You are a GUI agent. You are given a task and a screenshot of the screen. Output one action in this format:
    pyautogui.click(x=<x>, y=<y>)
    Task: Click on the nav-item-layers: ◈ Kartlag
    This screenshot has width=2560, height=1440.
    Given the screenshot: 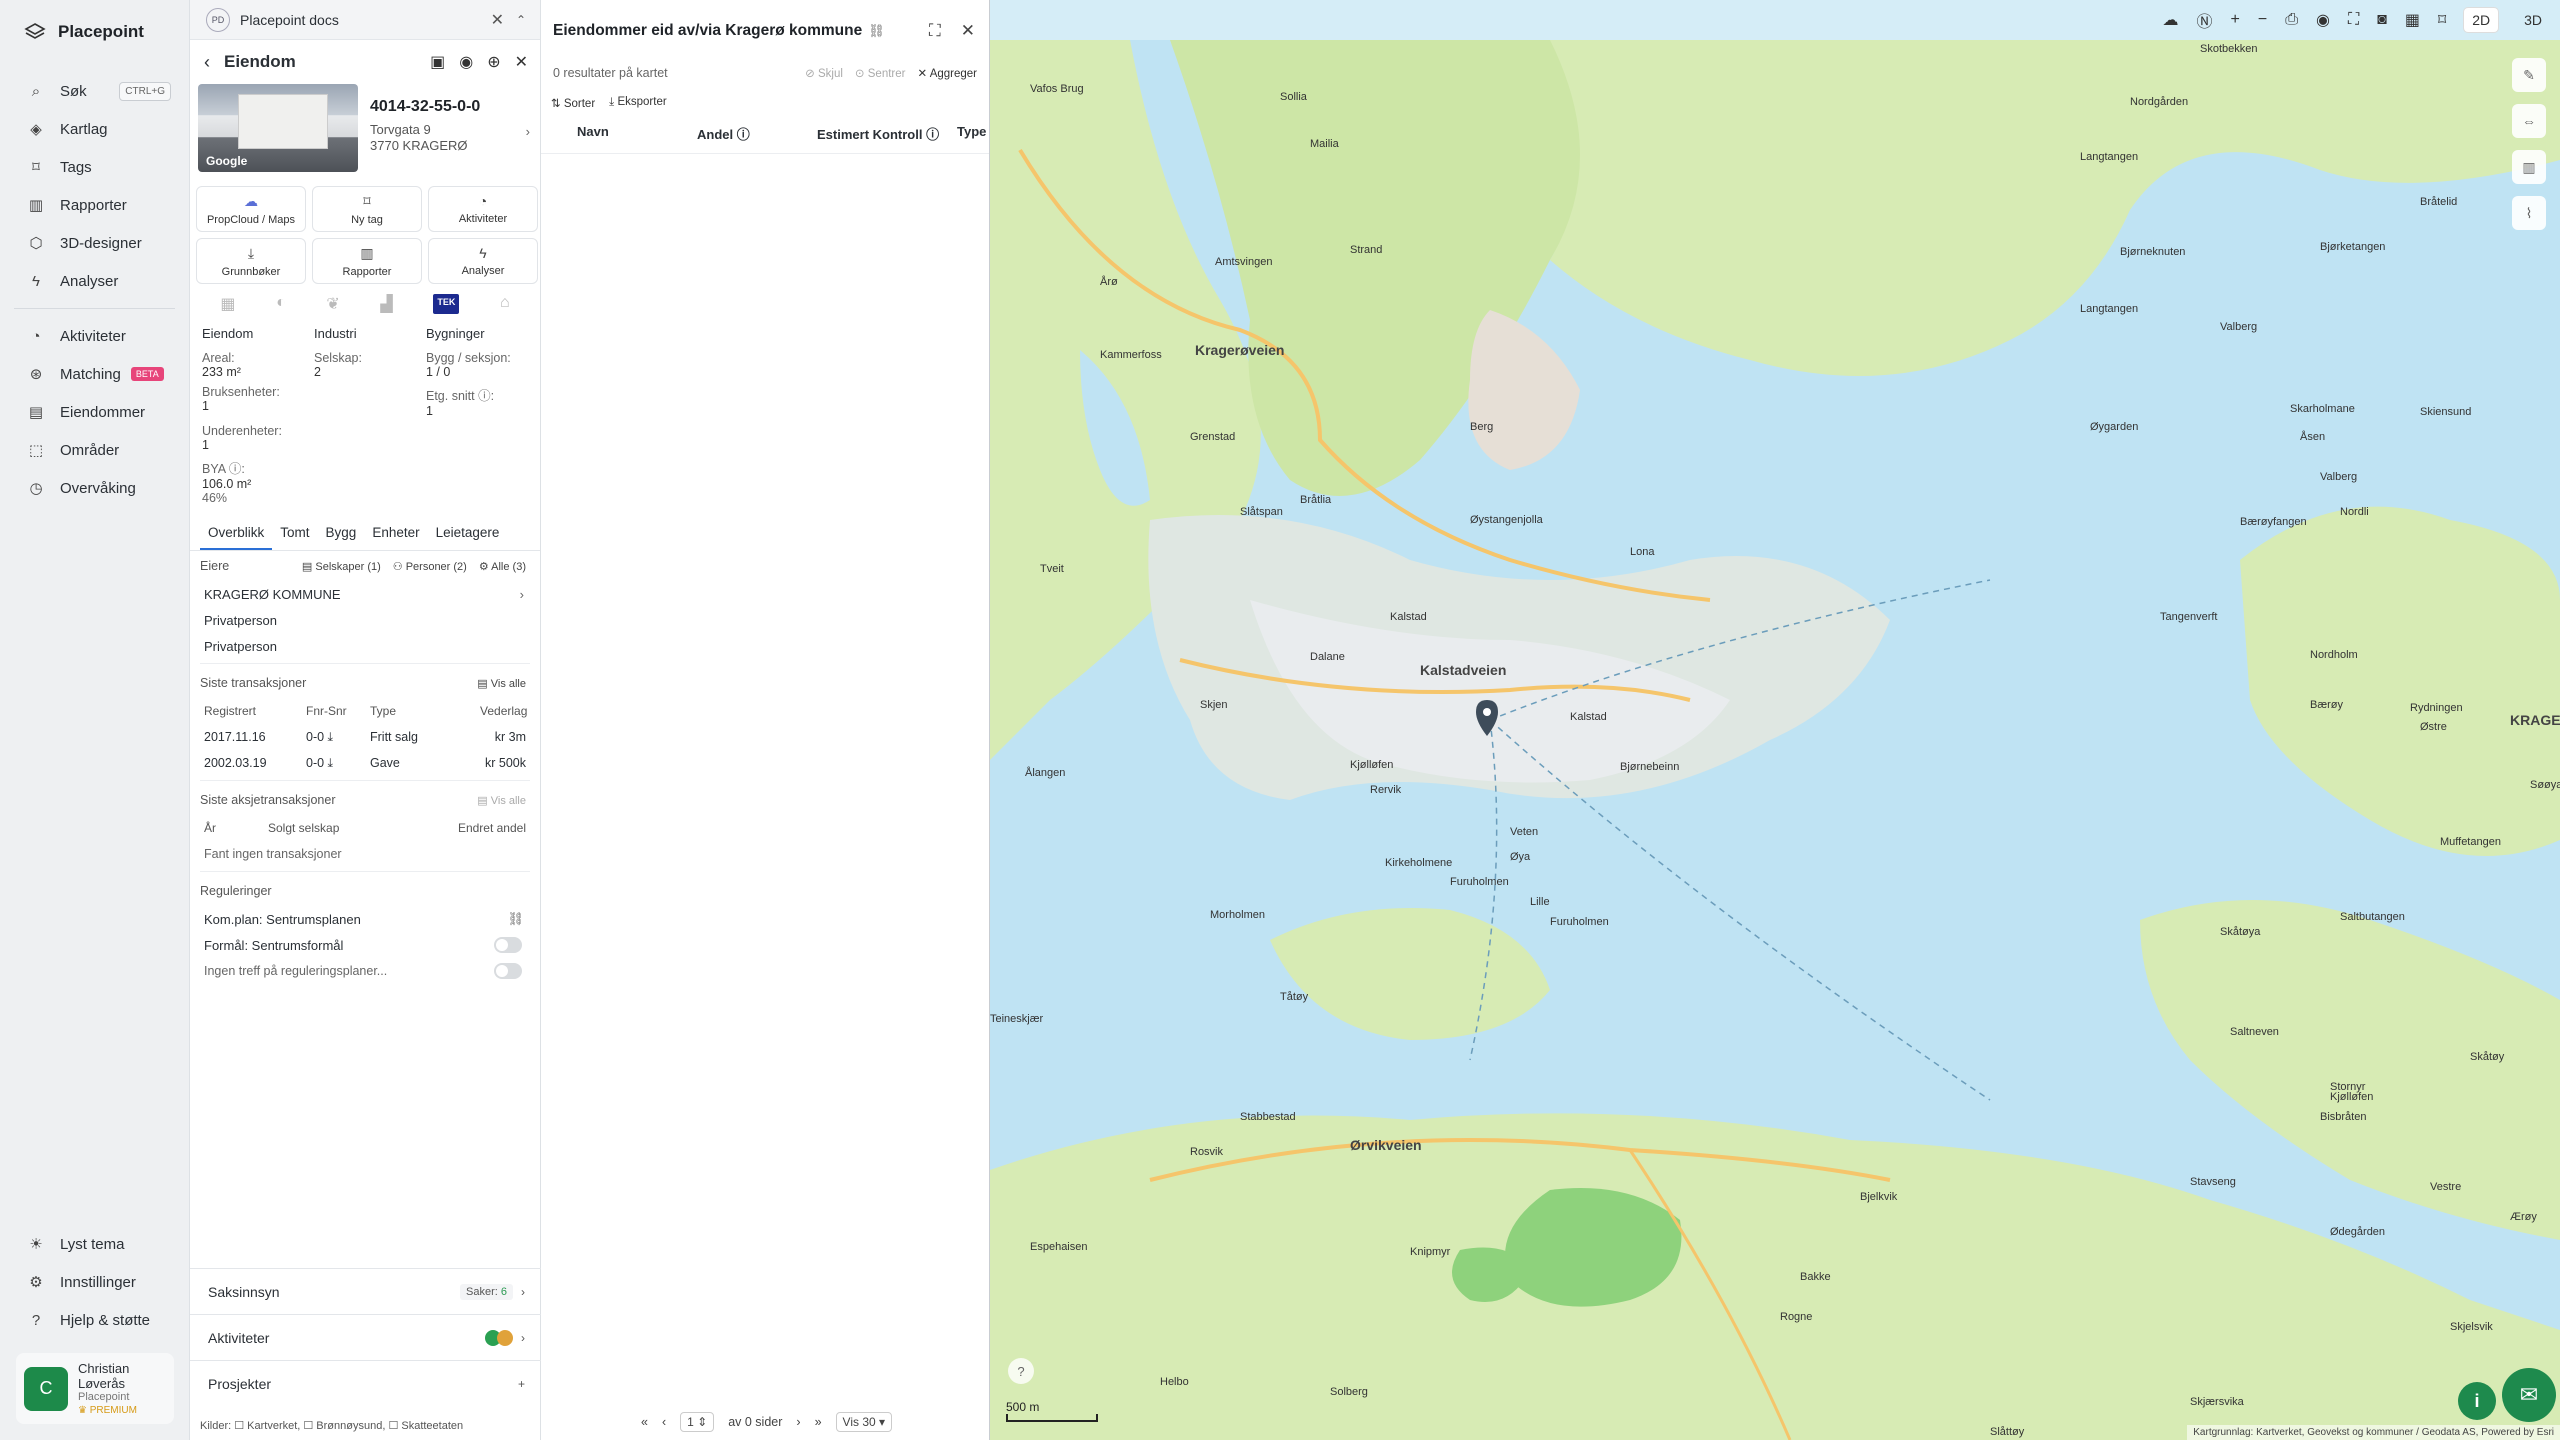 What is the action you would take?
    pyautogui.click(x=94, y=129)
    